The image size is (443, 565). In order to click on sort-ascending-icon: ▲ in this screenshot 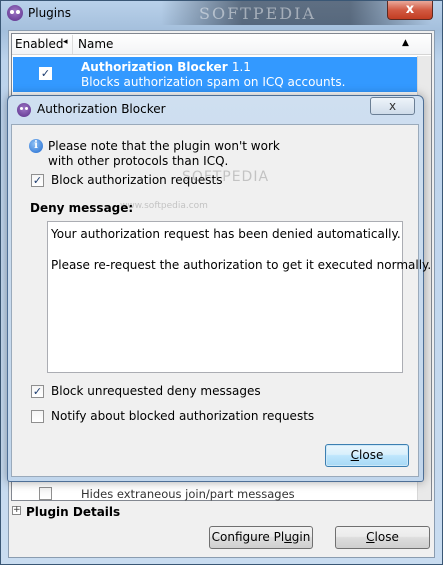, I will do `click(405, 43)`.